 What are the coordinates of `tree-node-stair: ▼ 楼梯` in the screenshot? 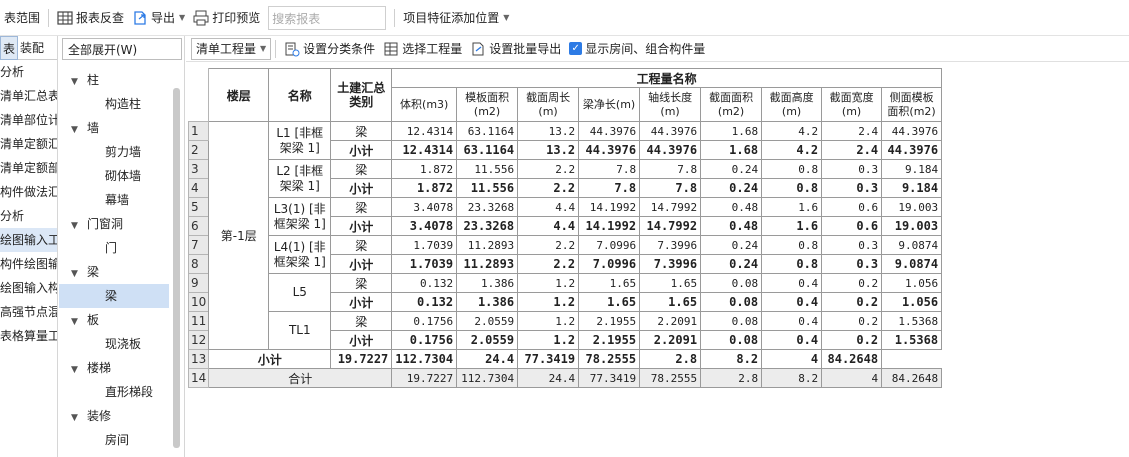 It's located at (122, 368).